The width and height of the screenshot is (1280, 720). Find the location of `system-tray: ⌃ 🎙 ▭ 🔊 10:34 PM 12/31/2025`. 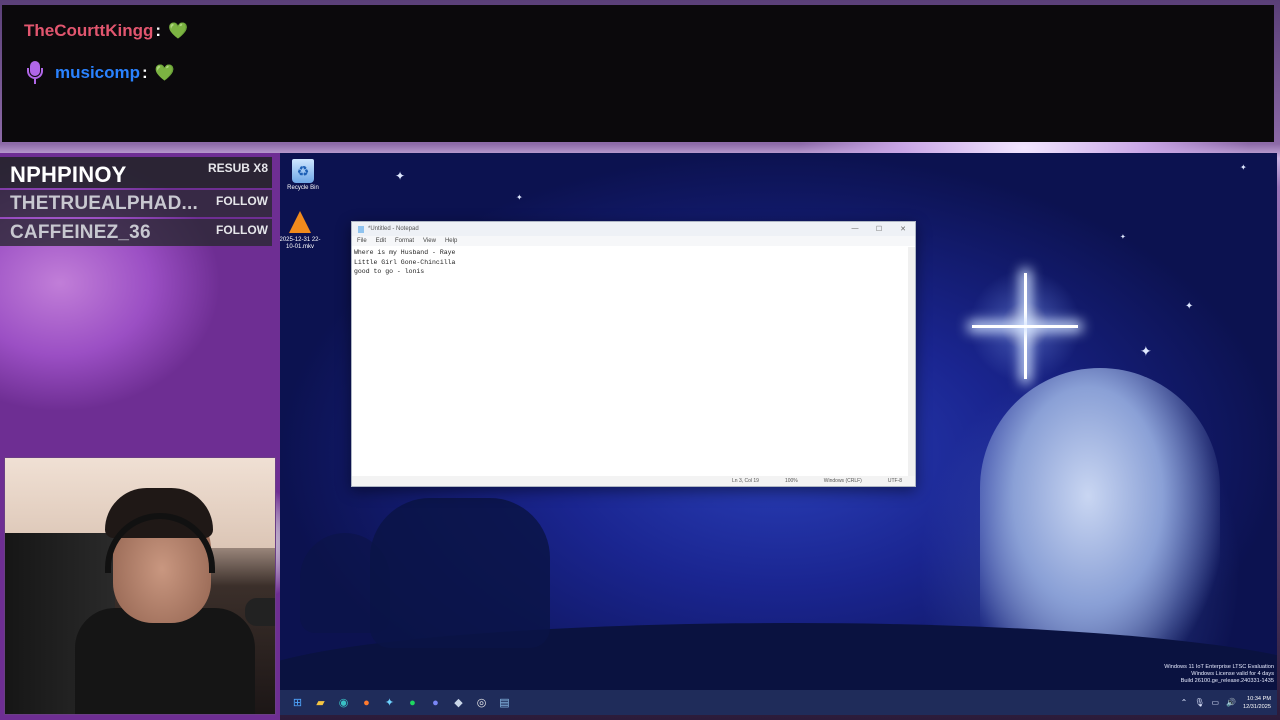

system-tray: ⌃ 🎙 ▭ 🔊 10:34 PM 12/31/2025 is located at coordinates (1229, 703).